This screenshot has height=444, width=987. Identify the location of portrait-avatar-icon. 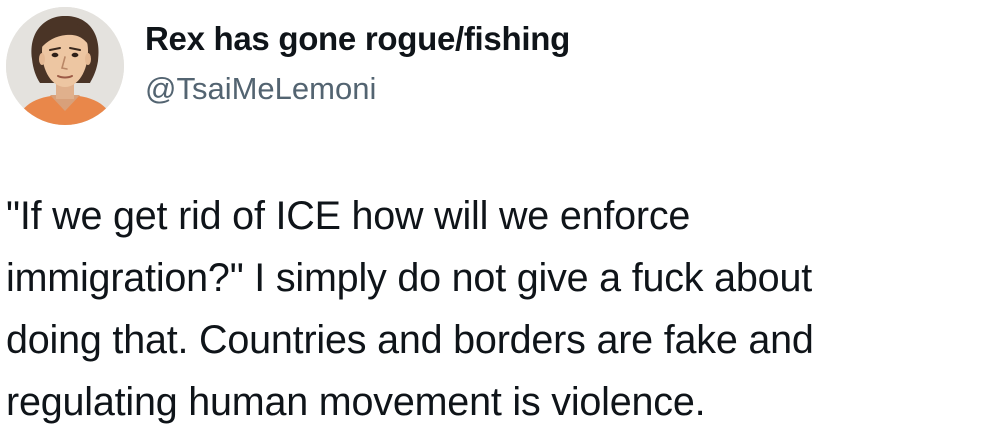
(65, 66).